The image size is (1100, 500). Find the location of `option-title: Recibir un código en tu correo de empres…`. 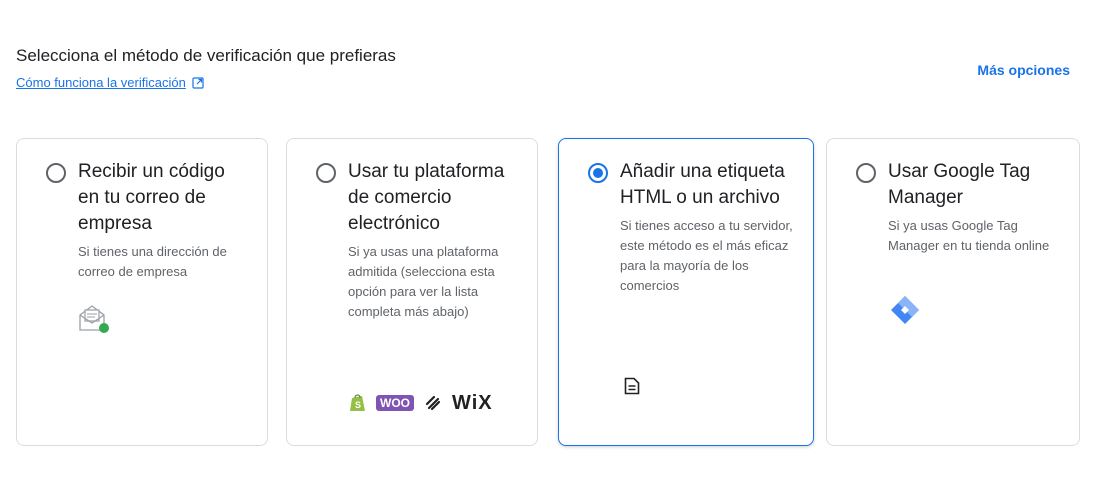

option-title: Recibir un código en tu correo de empres… is located at coordinates (151, 197).